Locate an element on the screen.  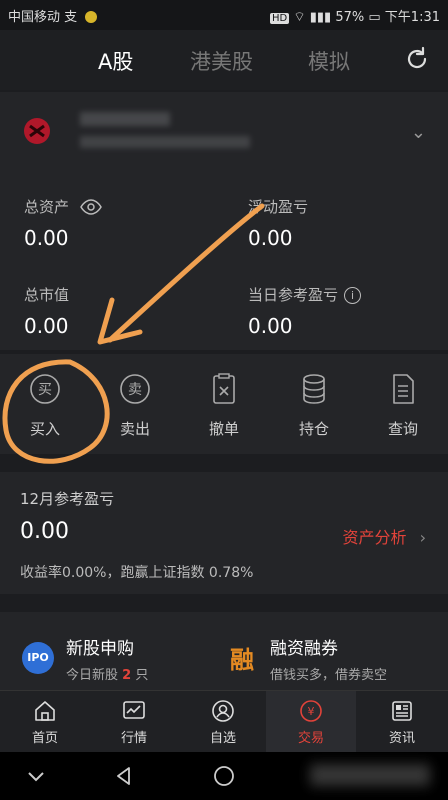
info-icon: i is located at coordinates (353, 295).